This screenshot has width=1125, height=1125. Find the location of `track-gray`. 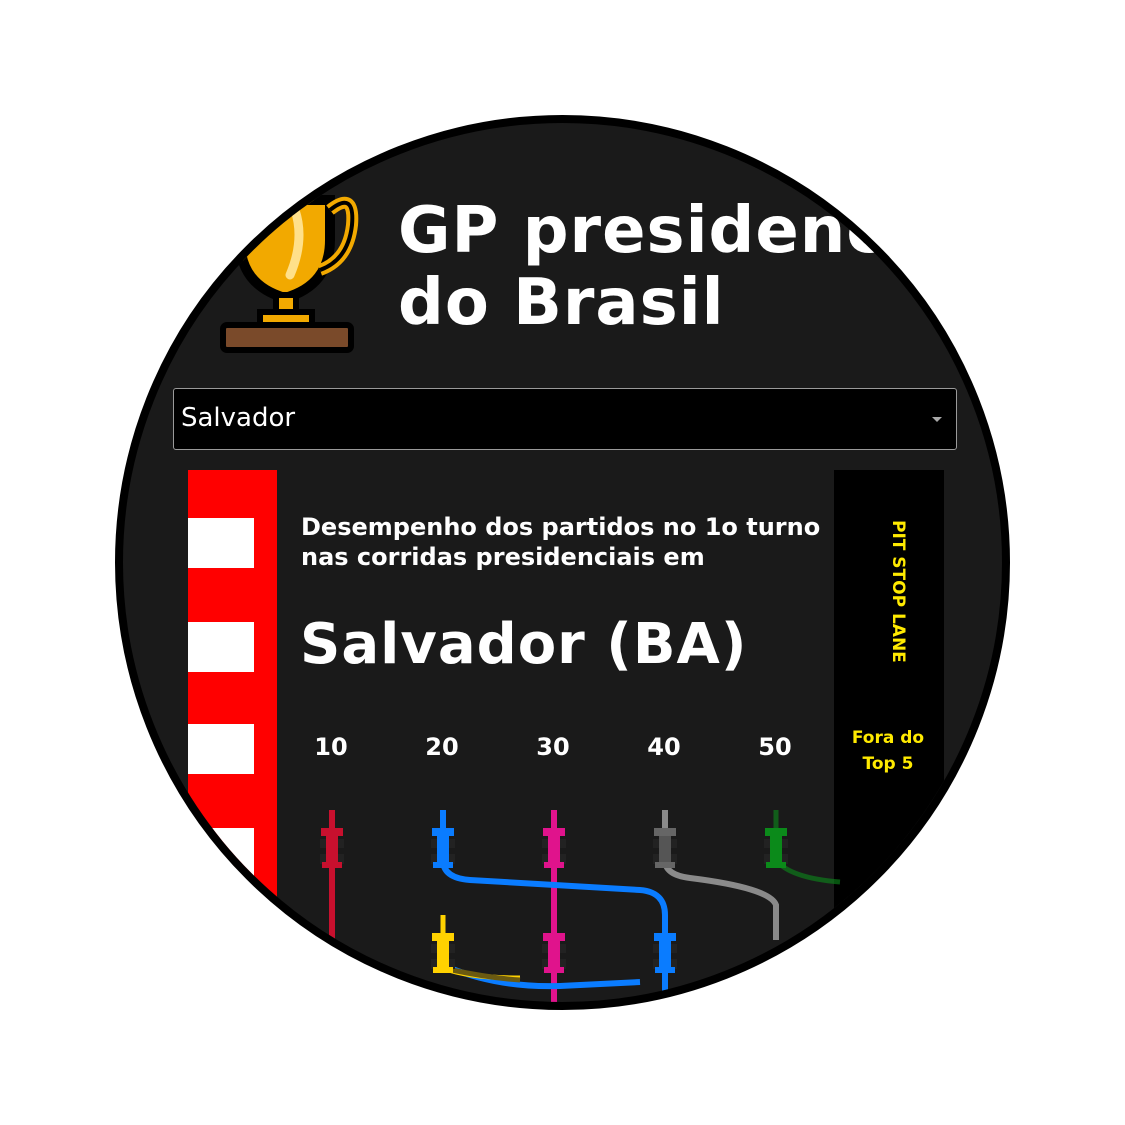

track-gray is located at coordinates (720, 875).